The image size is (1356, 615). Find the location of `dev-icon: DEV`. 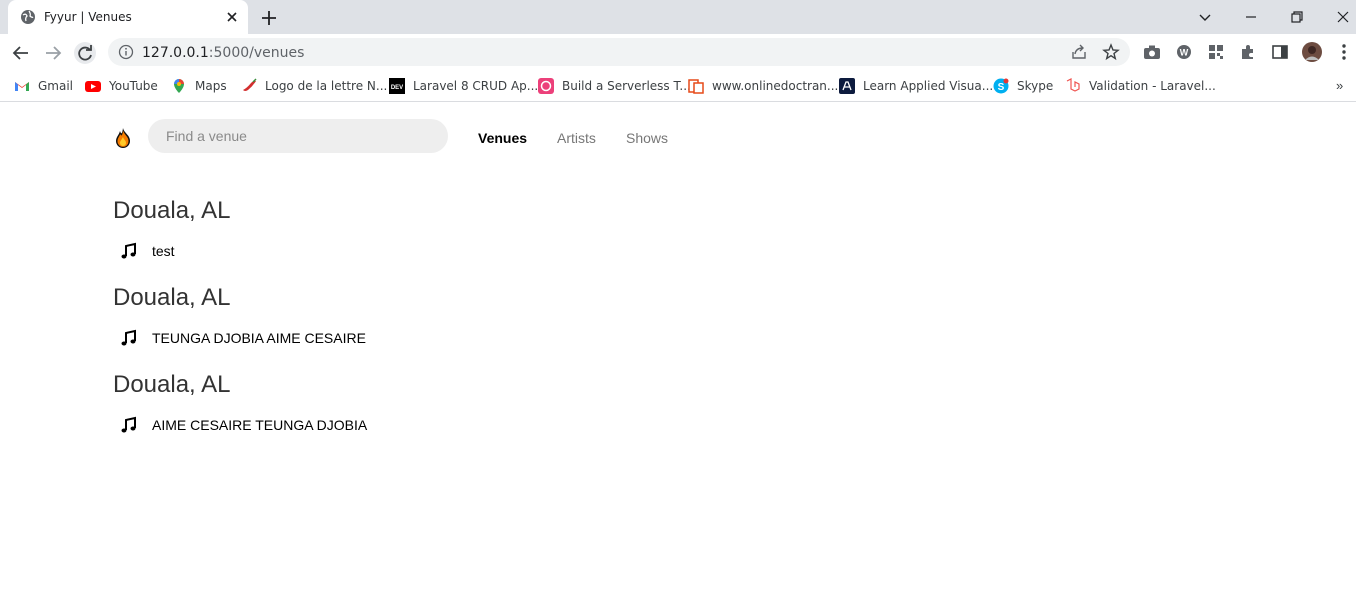

dev-icon: DEV is located at coordinates (397, 86).